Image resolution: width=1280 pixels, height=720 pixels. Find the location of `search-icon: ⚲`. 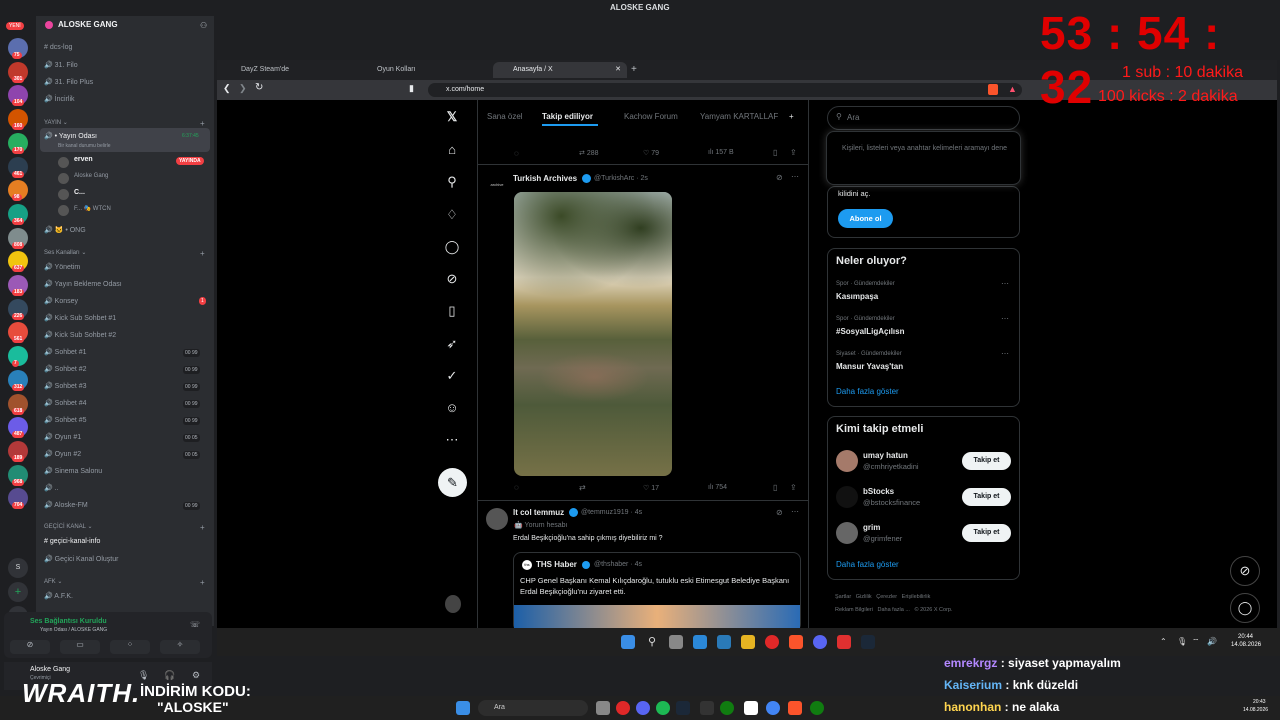

search-icon: ⚲ is located at coordinates (452, 182).